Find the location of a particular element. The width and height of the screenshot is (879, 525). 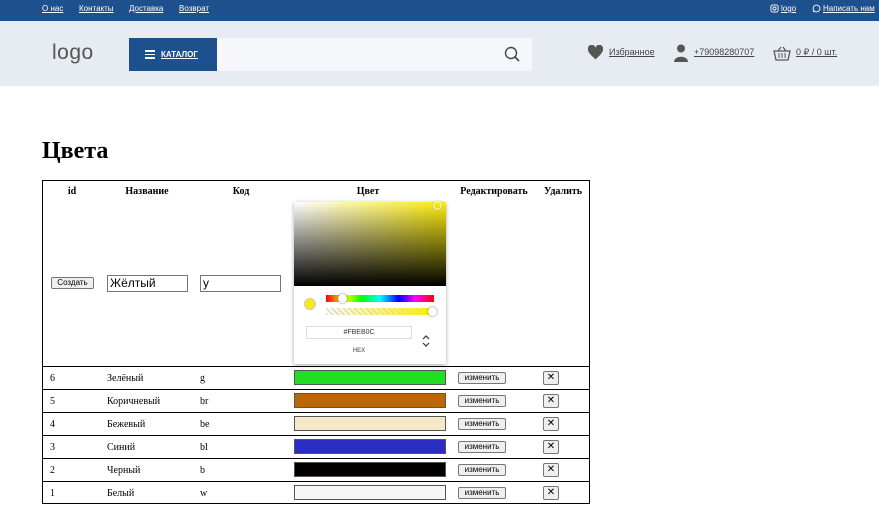

color-picker: #FBEB0C HEX is located at coordinates (370, 282).